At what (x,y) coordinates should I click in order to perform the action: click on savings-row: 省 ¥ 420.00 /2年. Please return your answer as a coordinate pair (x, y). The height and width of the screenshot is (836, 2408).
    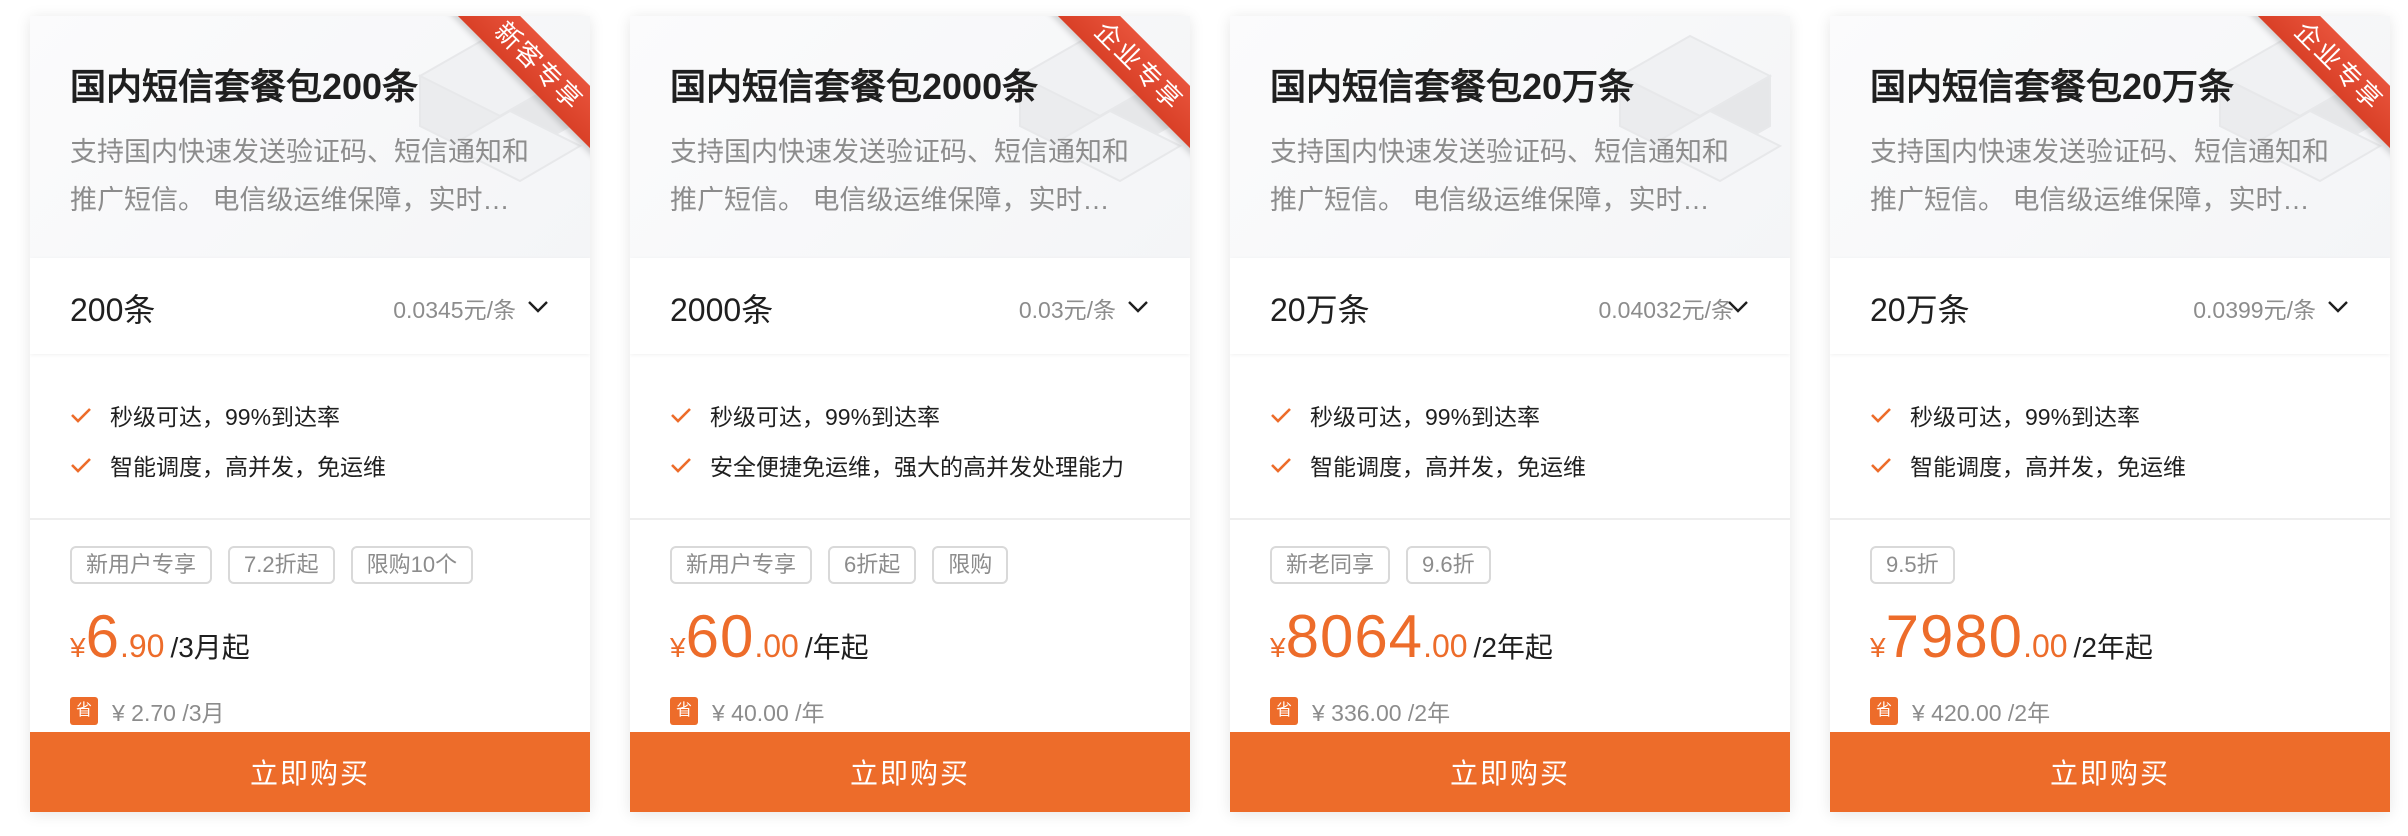
    Looking at the image, I should click on (1960, 711).